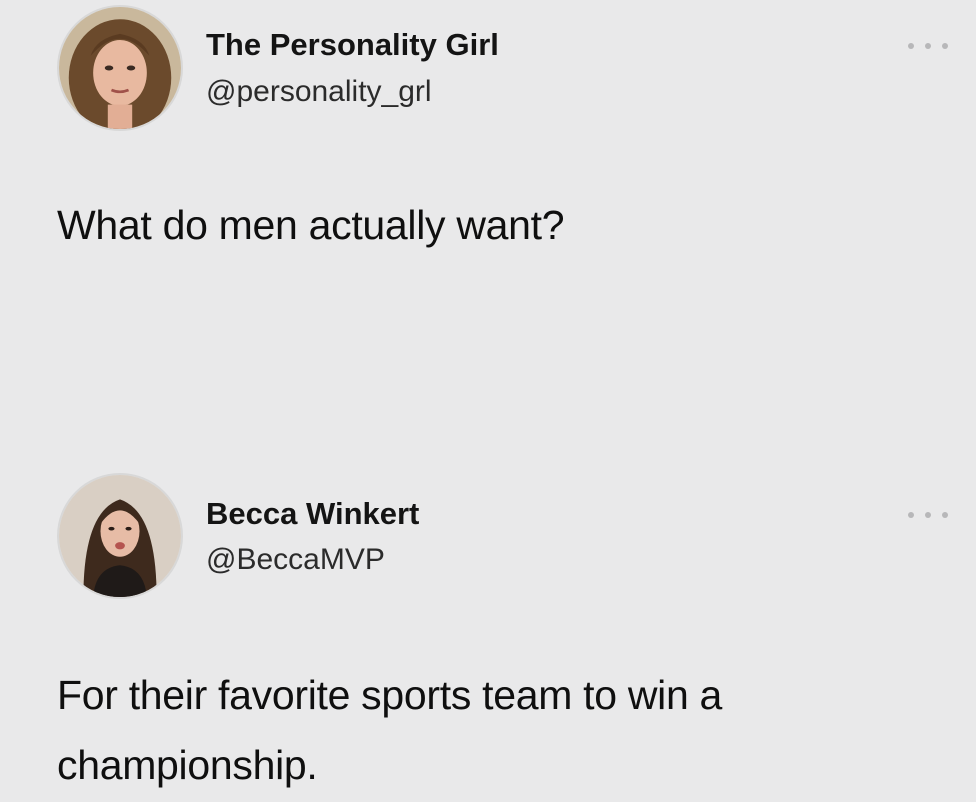 The height and width of the screenshot is (802, 976). Describe the element at coordinates (312, 514) in the screenshot. I see `author-name: Becca Winkert` at that location.